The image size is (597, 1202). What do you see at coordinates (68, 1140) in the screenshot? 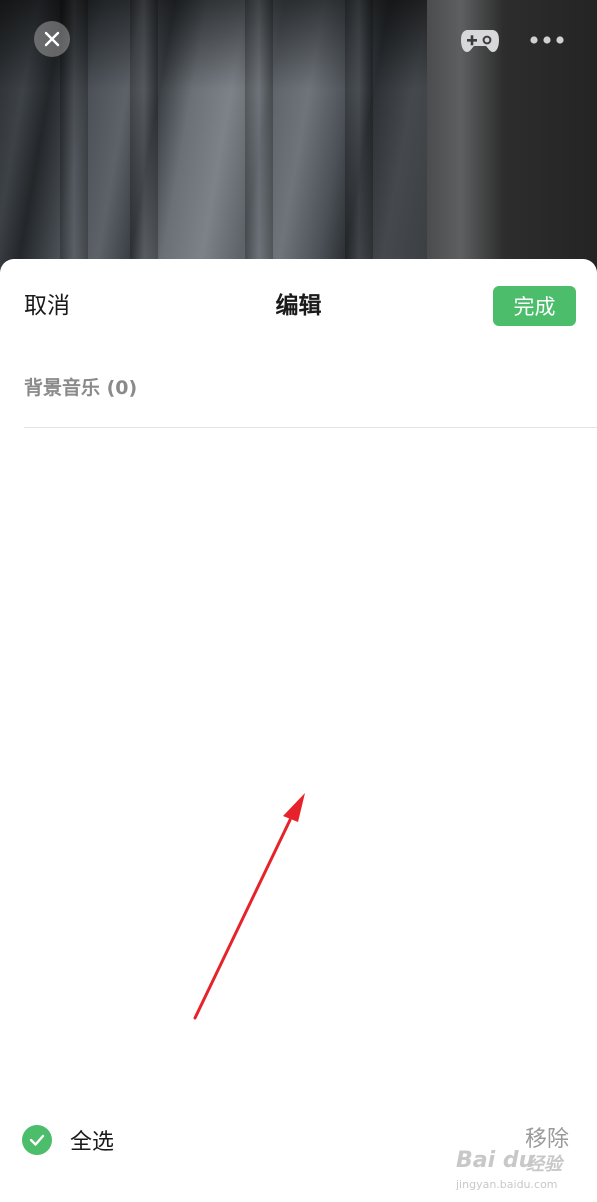
I see `select-all-toggle: 全选` at bounding box center [68, 1140].